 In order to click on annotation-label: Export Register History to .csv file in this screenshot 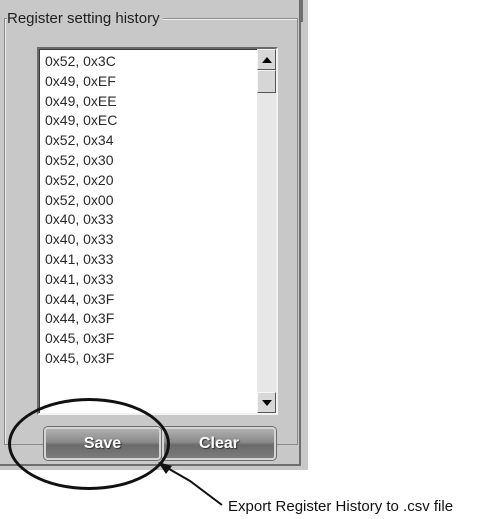, I will do `click(341, 506)`.